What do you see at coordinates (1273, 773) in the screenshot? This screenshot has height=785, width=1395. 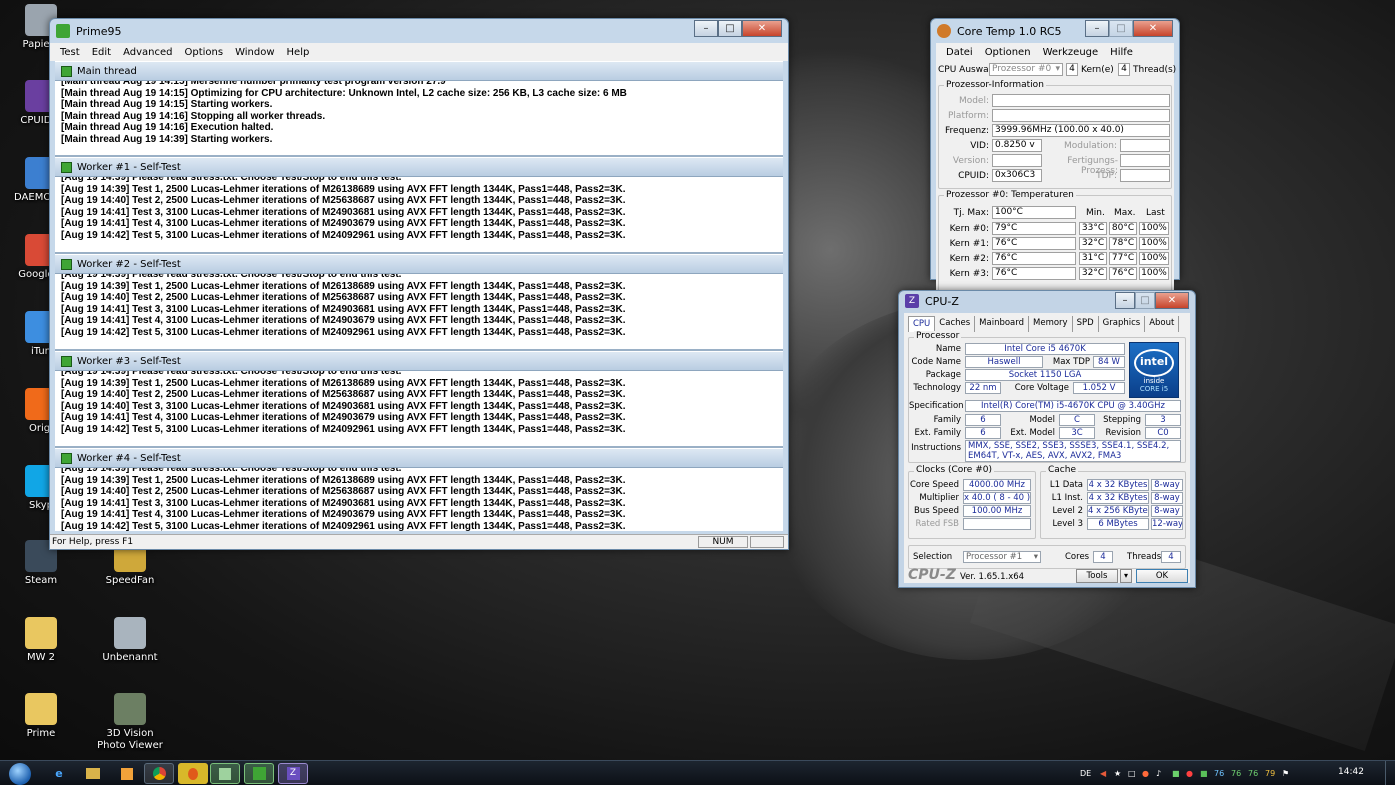 I see `core3-temp-tray: 79` at bounding box center [1273, 773].